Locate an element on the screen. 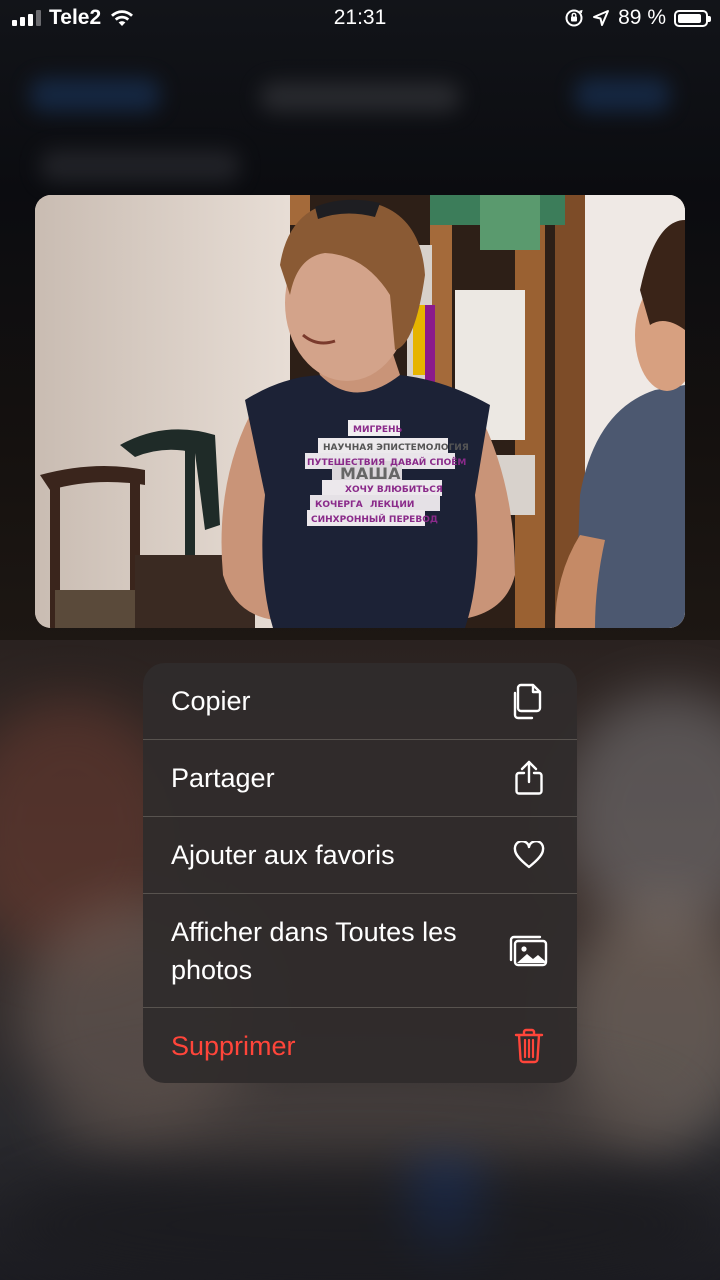 This screenshot has height=1280, width=720. location-arrow-icon is located at coordinates (601, 18).